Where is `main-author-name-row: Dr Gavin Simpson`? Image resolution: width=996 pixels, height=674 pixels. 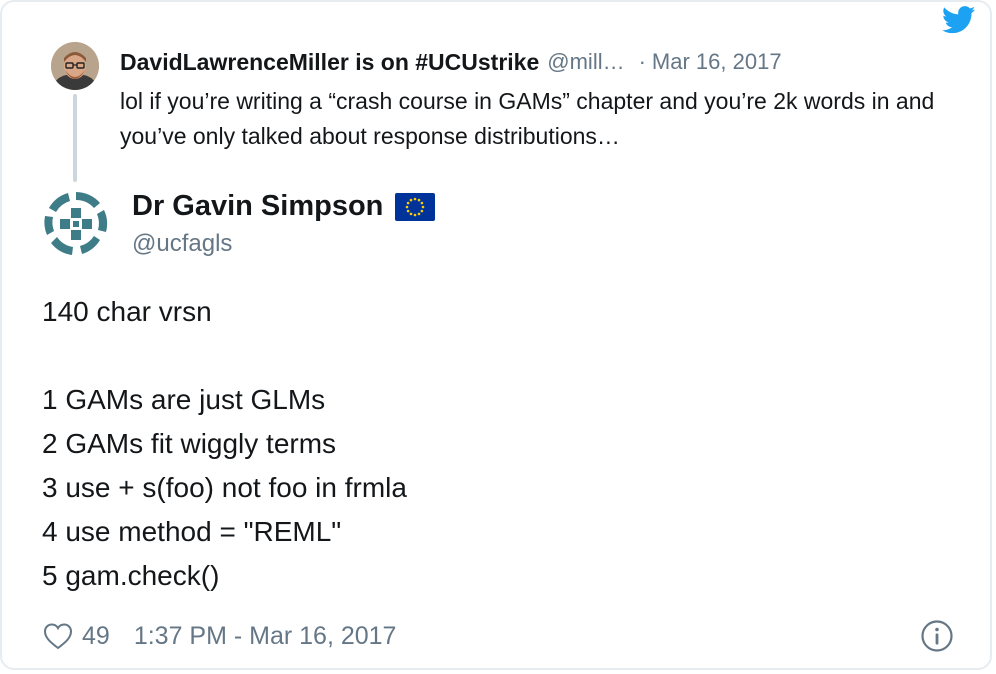
main-author-name-row: Dr Gavin Simpson is located at coordinates (284, 206).